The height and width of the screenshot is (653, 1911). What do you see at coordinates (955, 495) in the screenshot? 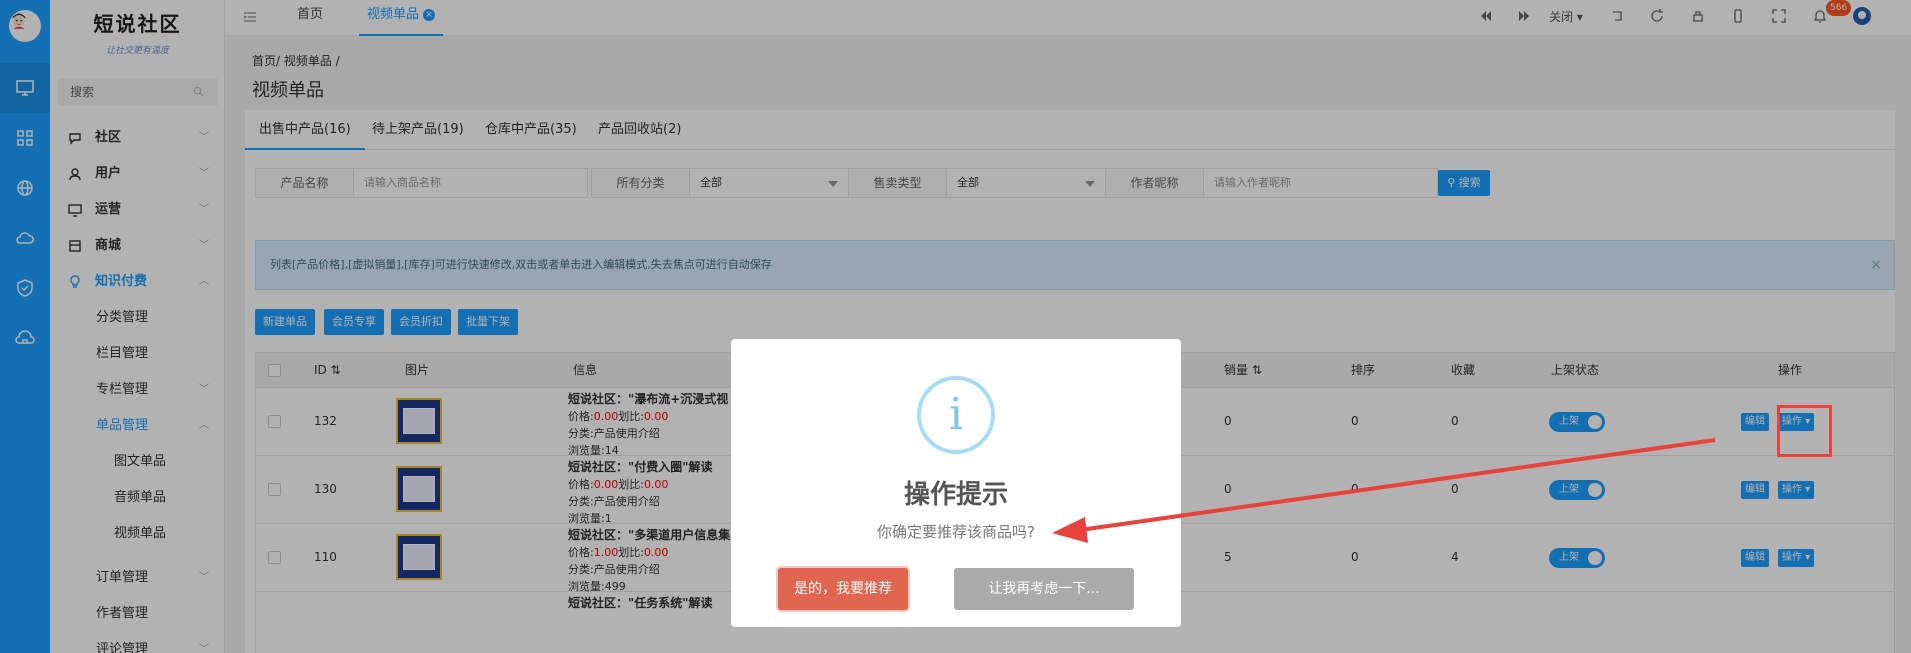
I see `dialog-title: 操作提示` at bounding box center [955, 495].